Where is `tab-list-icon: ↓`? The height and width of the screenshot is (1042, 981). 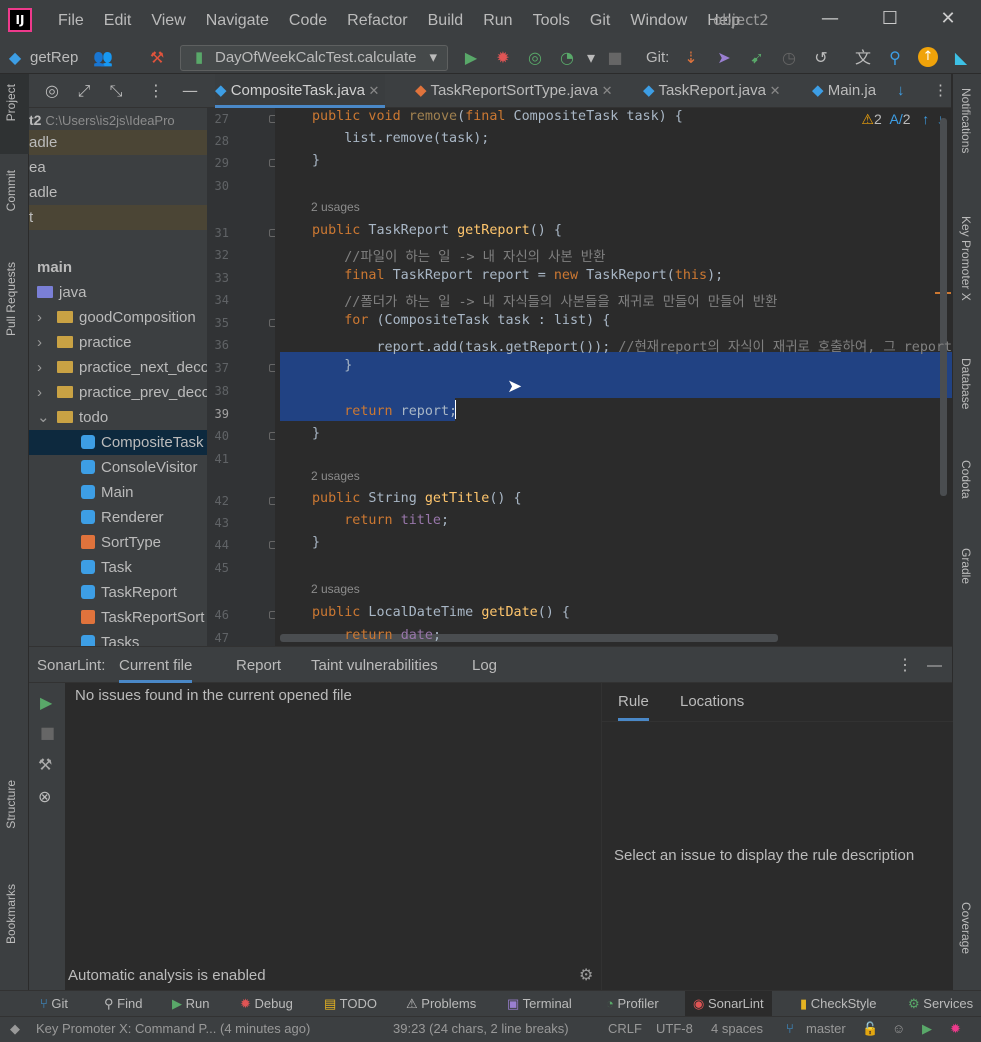
tab-list-icon: ↓ is located at coordinates (901, 91).